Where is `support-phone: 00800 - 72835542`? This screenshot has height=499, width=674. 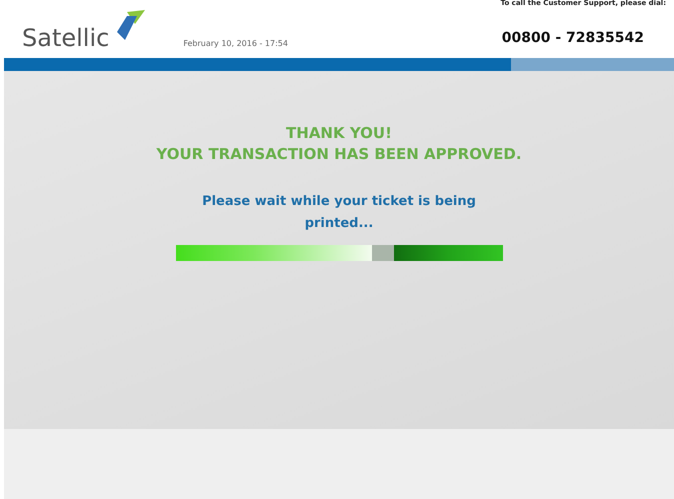 support-phone: 00800 - 72835542 is located at coordinates (573, 38).